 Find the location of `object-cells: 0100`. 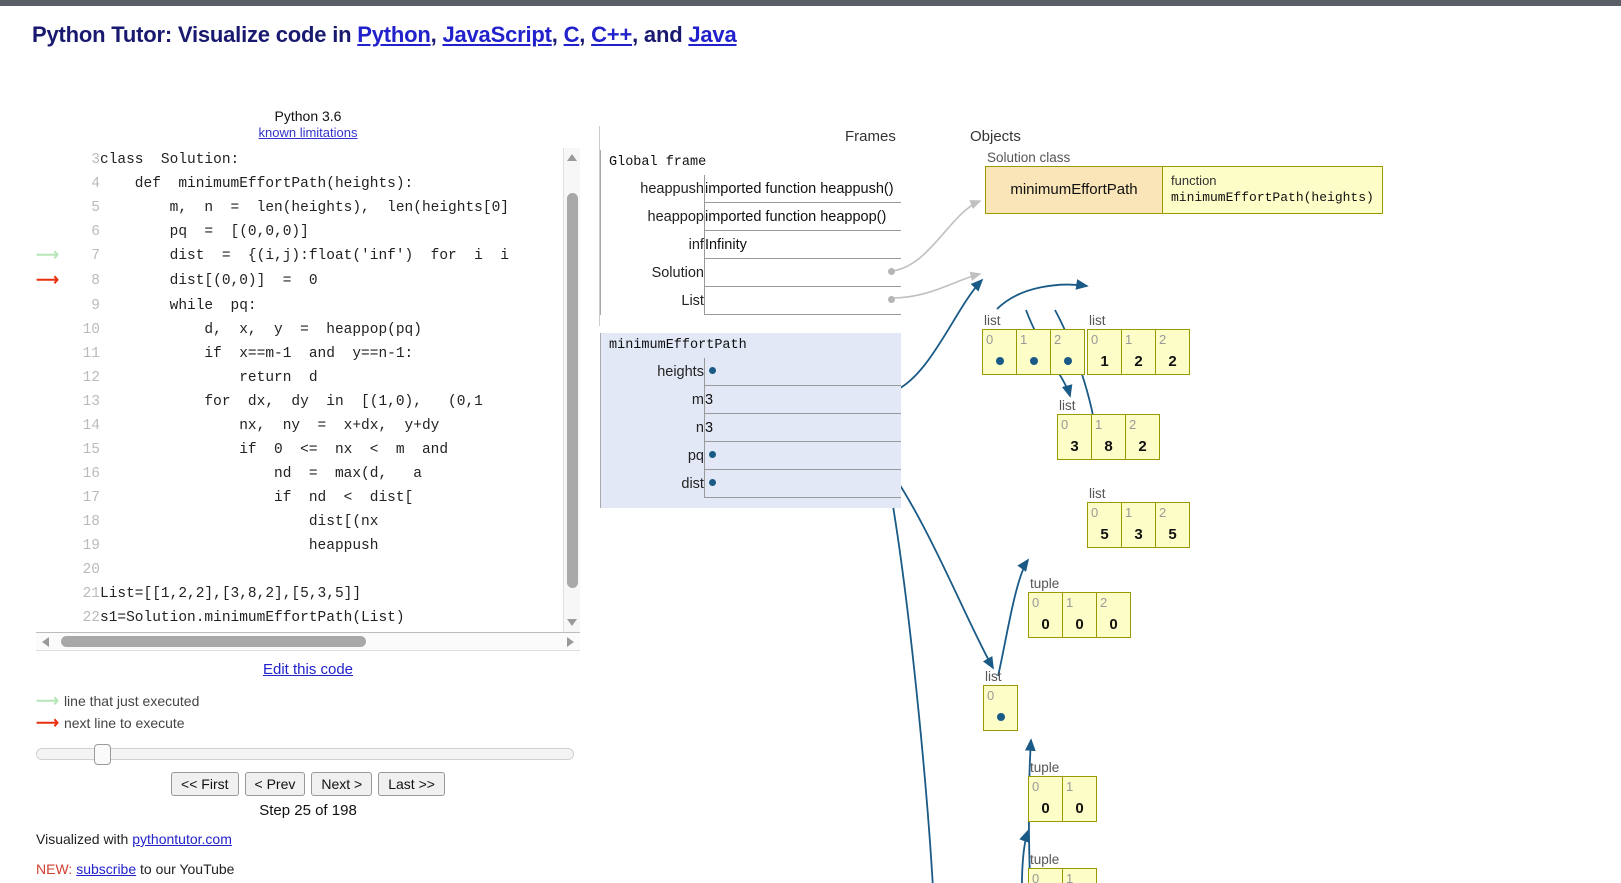

object-cells: 0100 is located at coordinates (1062, 799).